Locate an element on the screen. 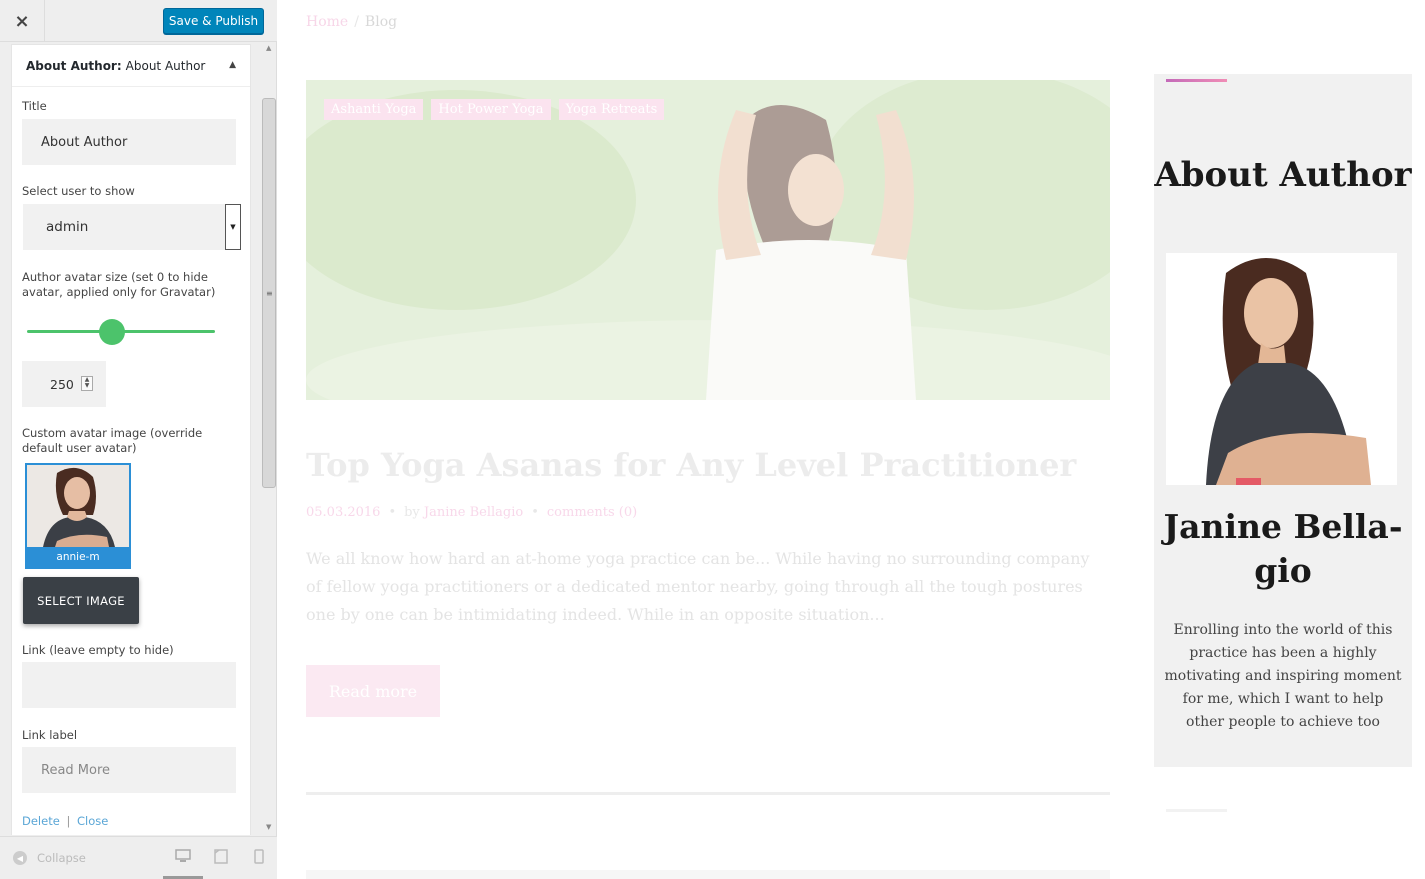 This screenshot has height=879, width=1425. user-select: admin ▼ is located at coordinates (132, 227).